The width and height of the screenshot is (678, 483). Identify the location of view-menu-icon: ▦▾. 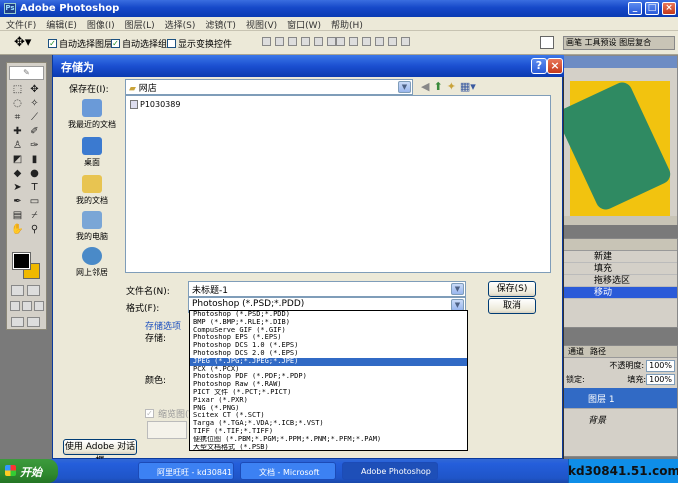
(468, 86).